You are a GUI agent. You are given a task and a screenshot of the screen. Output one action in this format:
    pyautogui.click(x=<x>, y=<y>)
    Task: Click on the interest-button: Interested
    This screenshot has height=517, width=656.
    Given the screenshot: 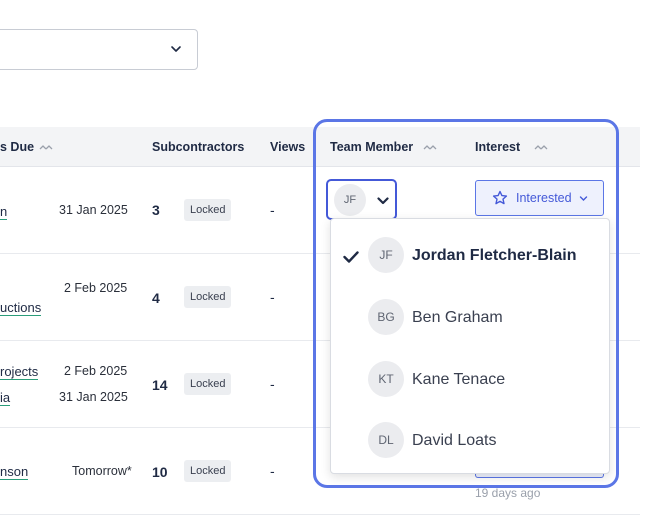 What is the action you would take?
    pyautogui.click(x=539, y=198)
    